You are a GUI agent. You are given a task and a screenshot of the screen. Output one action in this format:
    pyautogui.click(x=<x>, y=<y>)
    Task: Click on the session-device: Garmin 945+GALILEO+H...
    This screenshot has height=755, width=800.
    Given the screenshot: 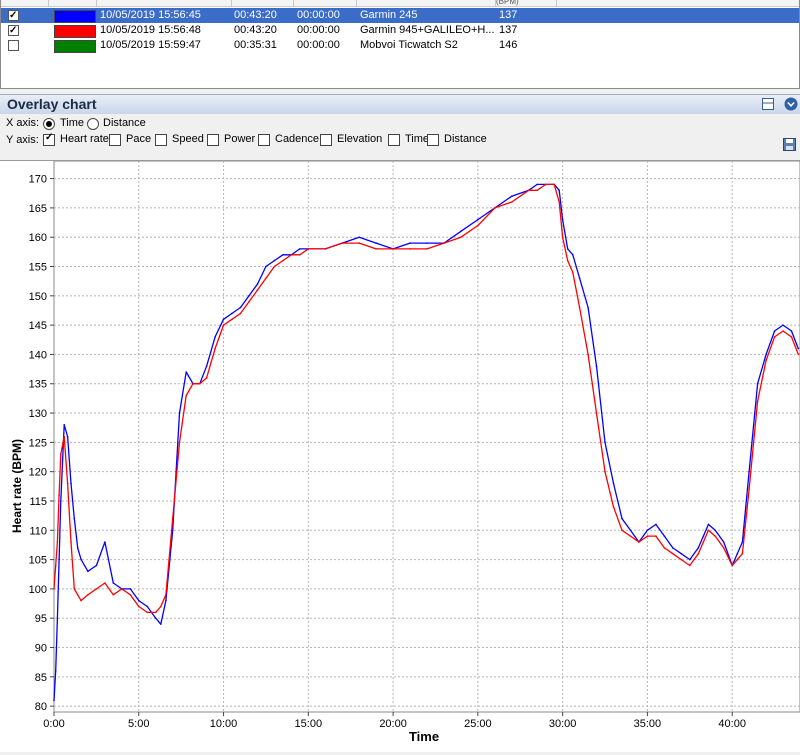 What is the action you would take?
    pyautogui.click(x=427, y=30)
    